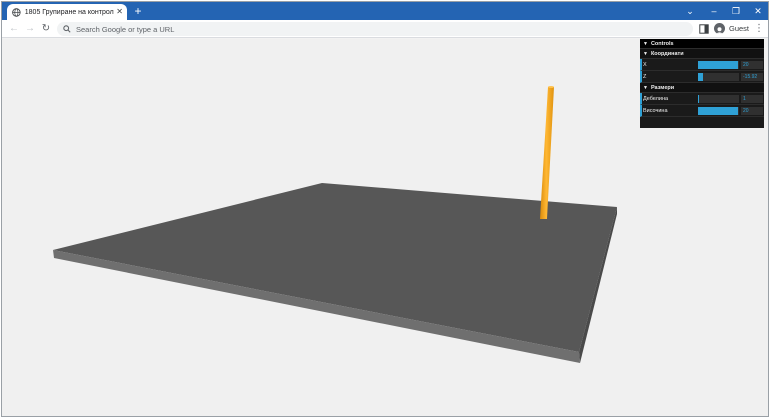  I want to click on tab-search-icon: ⌄, so click(690, 11).